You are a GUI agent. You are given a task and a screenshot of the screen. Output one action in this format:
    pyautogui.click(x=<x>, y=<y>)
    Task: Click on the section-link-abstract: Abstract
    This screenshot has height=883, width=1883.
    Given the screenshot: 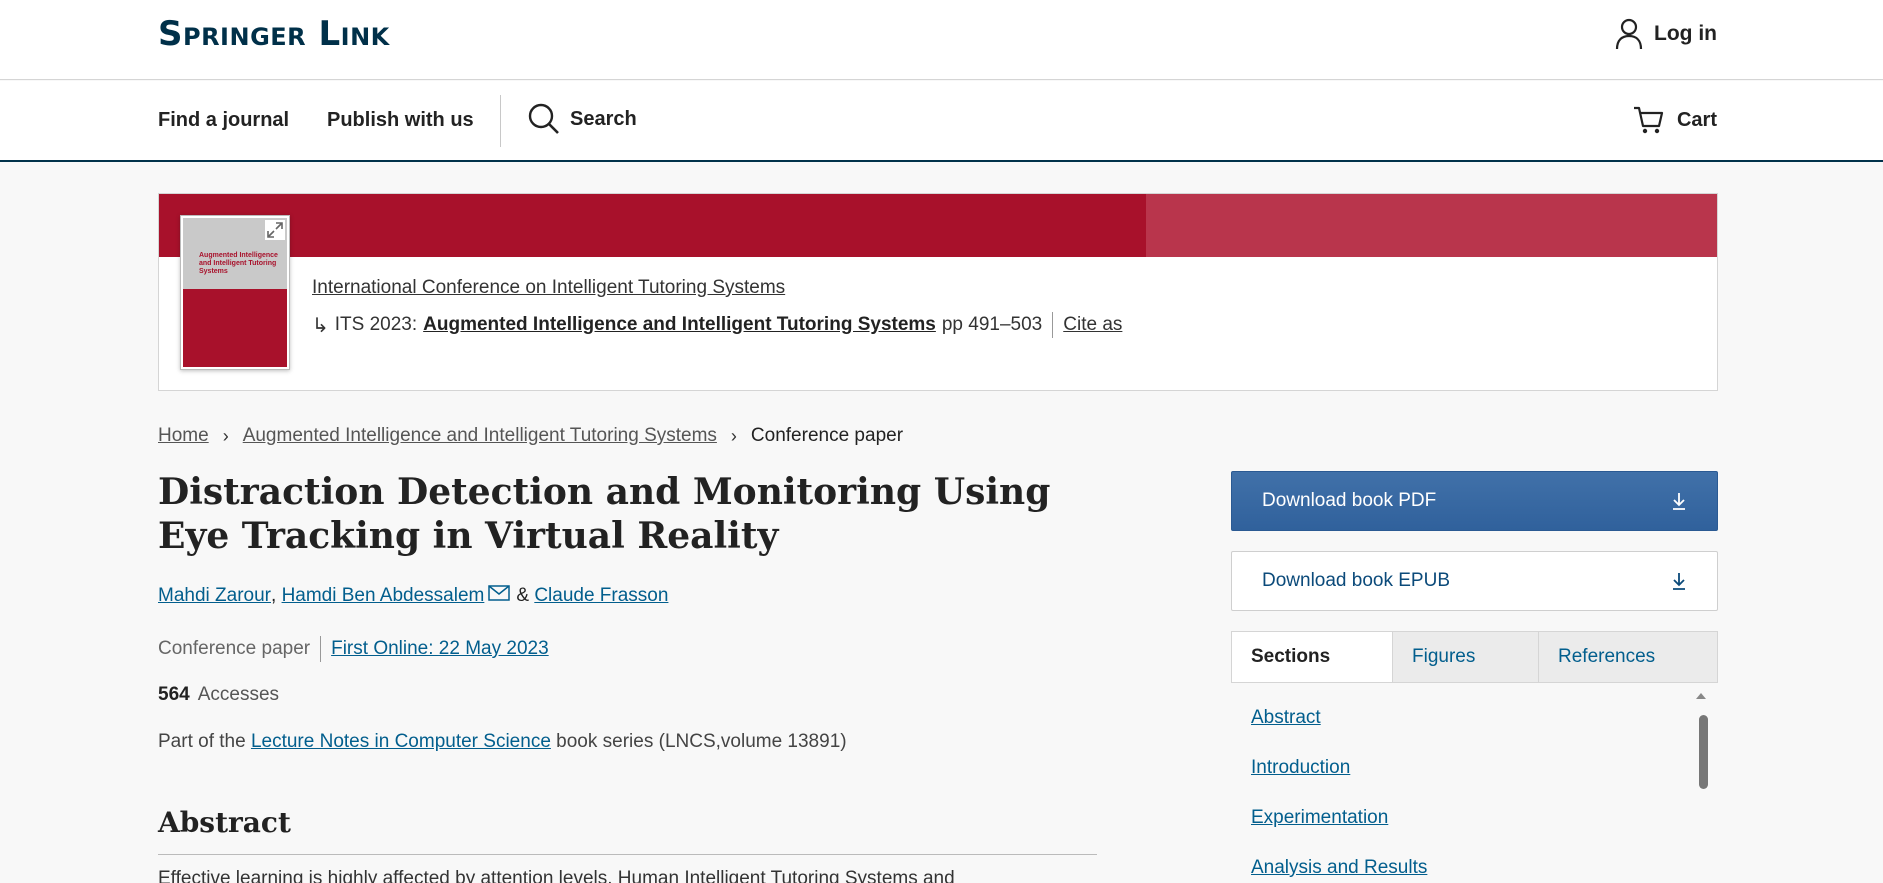 What is the action you would take?
    pyautogui.click(x=1286, y=718)
    